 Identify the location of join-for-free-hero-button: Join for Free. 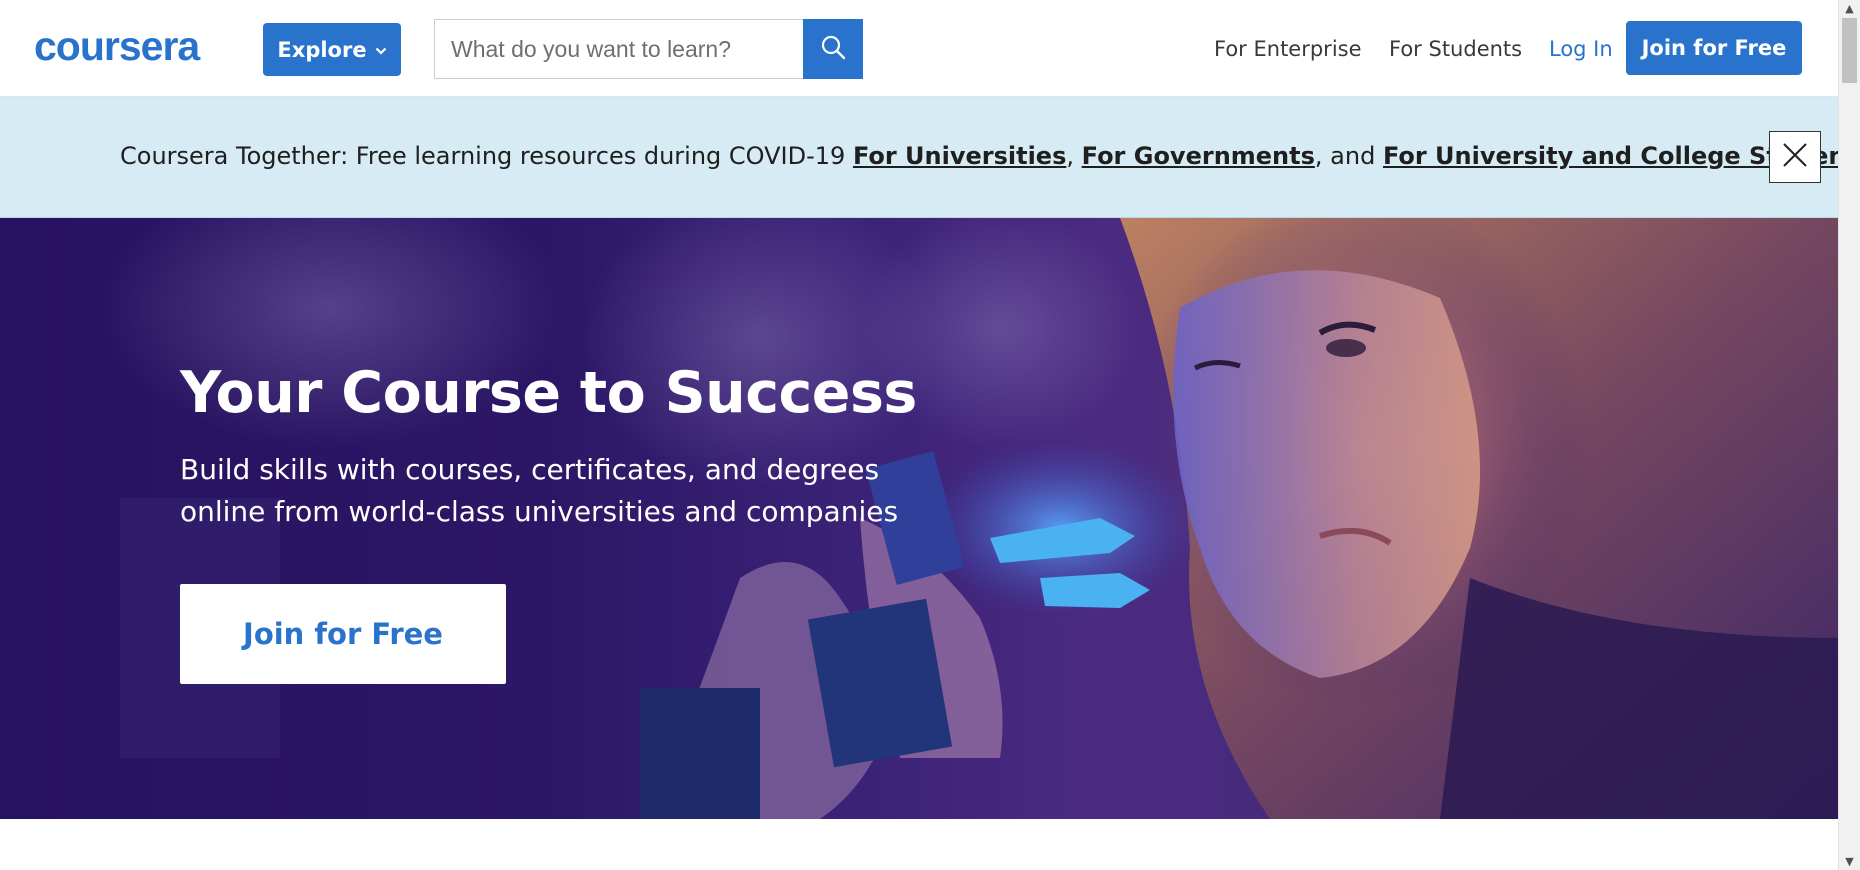
(343, 634).